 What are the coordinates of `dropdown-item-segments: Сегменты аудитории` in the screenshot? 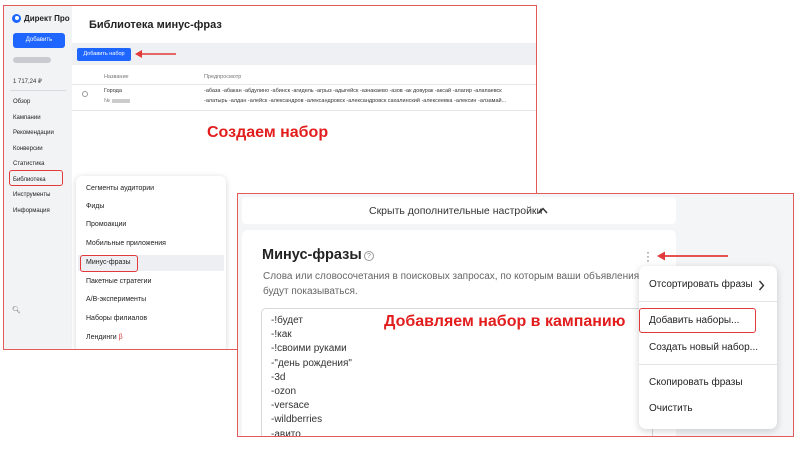 It's located at (120, 188).